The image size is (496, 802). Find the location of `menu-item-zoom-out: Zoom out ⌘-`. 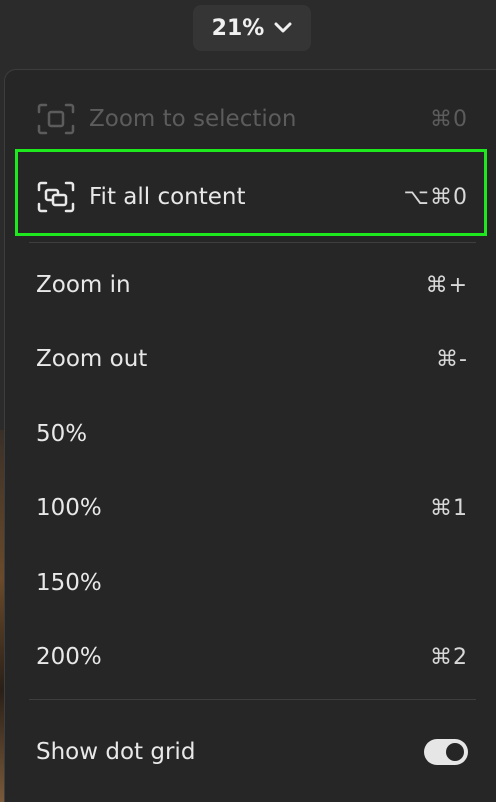

menu-item-zoom-out: Zoom out ⌘- is located at coordinates (250, 359).